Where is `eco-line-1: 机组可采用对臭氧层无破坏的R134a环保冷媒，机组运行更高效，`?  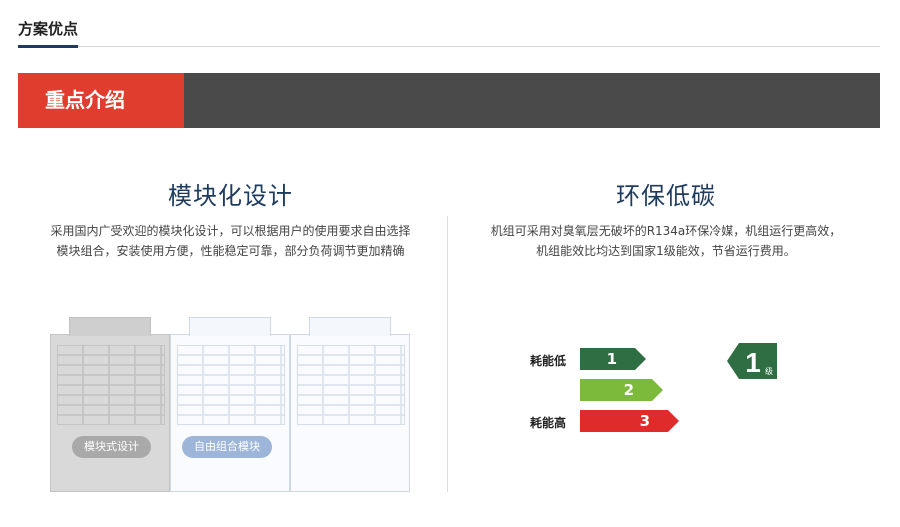
eco-line-1: 机组可采用对臭氧层无破坏的R134a环保冷媒，机组运行更高效， is located at coordinates (666, 231).